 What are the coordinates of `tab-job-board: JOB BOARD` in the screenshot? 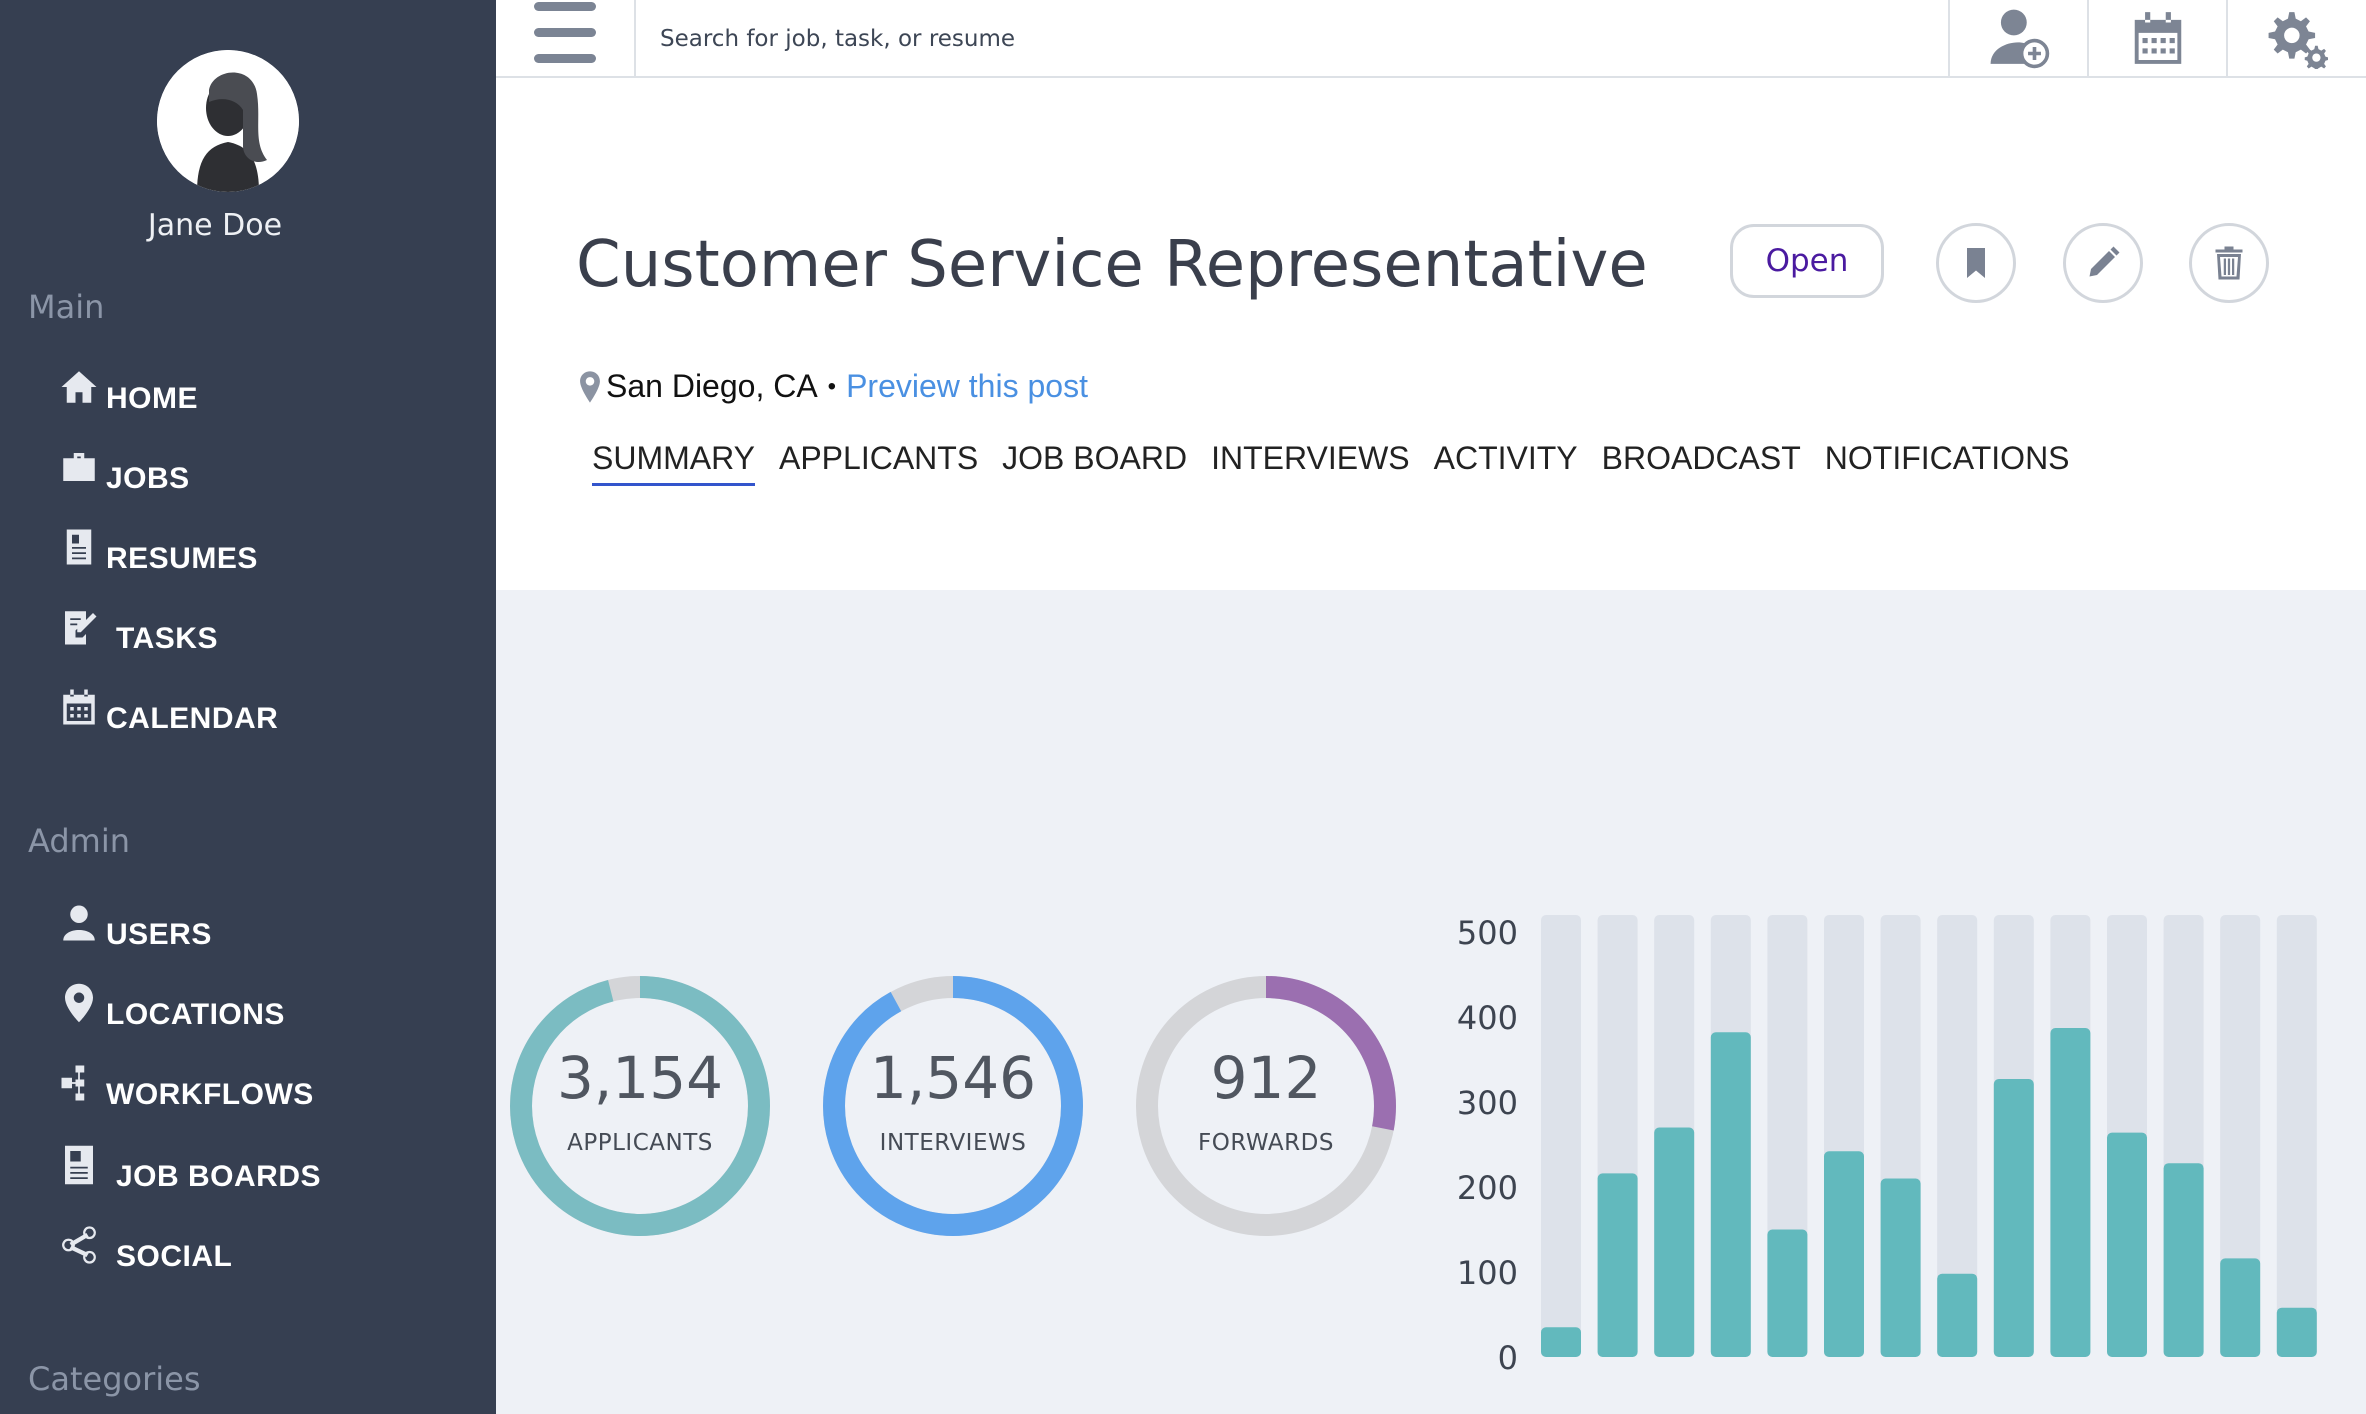 It's located at (1094, 463).